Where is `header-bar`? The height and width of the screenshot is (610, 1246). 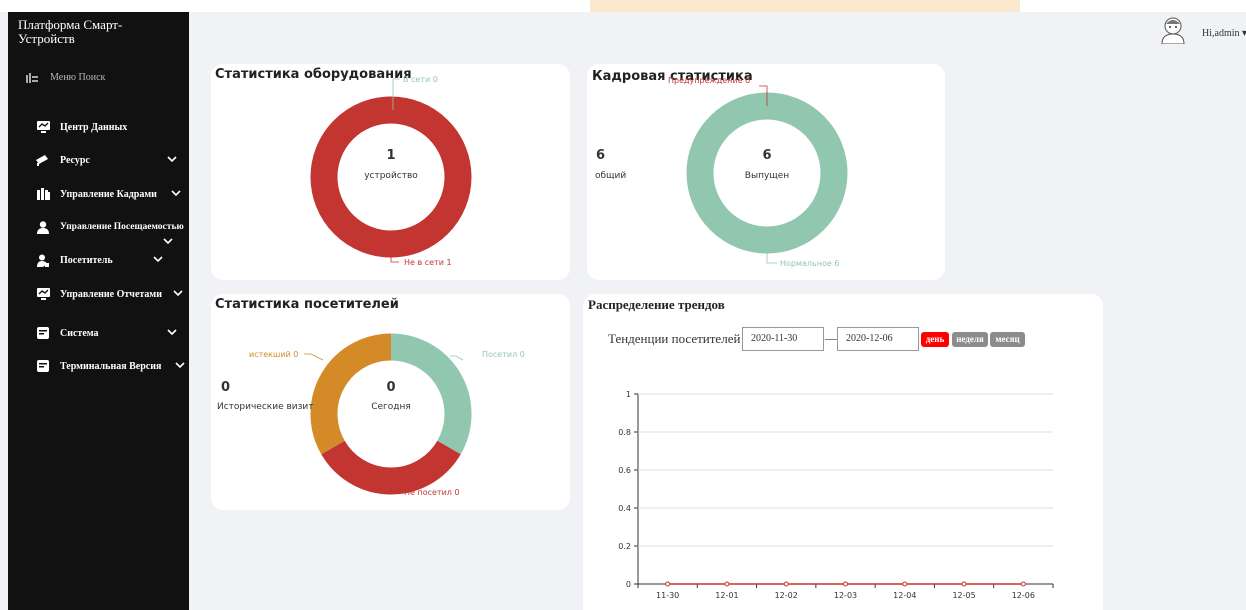
header-bar is located at coordinates (717, 31).